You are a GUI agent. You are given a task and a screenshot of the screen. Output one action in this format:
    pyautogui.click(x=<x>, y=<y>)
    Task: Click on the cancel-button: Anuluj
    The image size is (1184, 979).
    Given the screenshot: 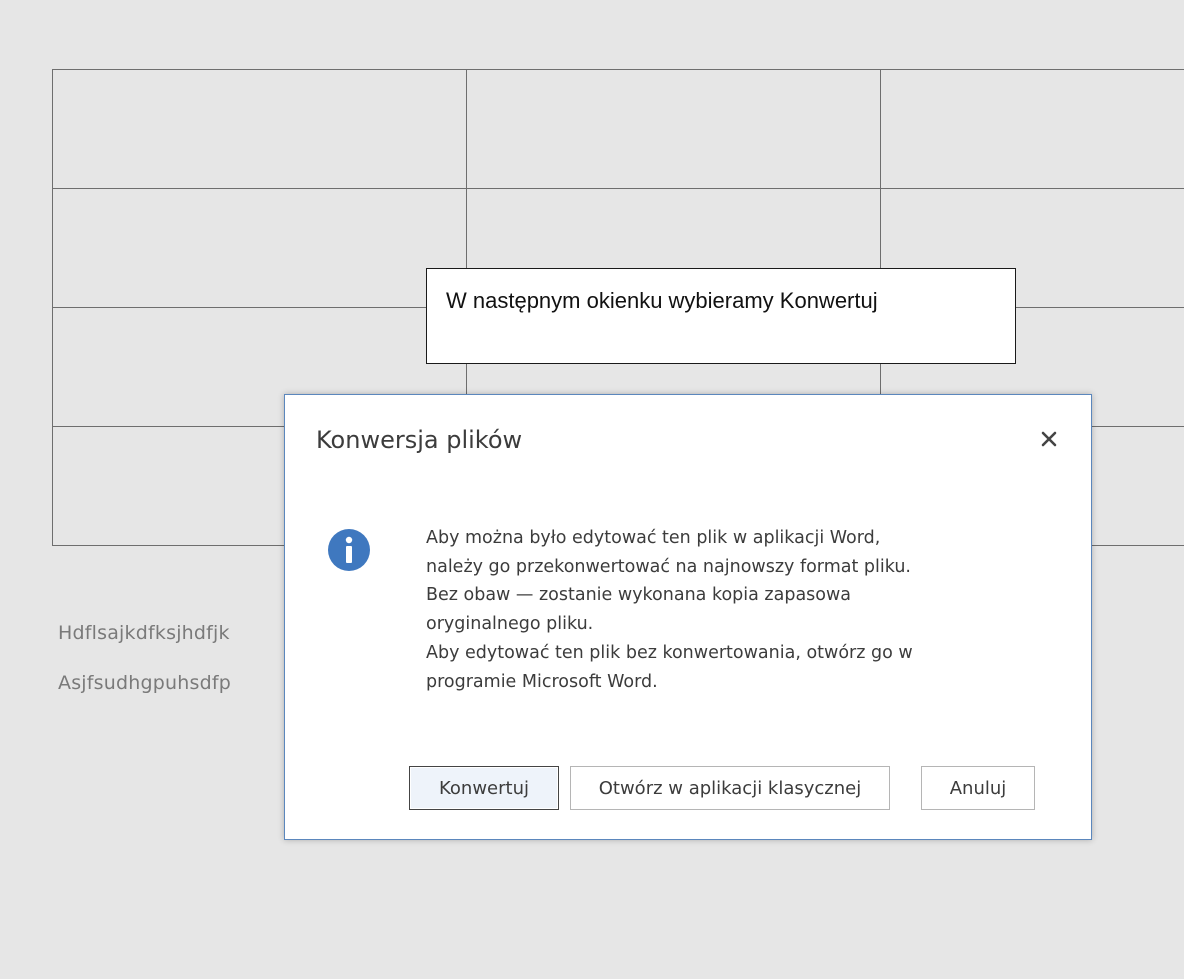 What is the action you would take?
    pyautogui.click(x=978, y=788)
    